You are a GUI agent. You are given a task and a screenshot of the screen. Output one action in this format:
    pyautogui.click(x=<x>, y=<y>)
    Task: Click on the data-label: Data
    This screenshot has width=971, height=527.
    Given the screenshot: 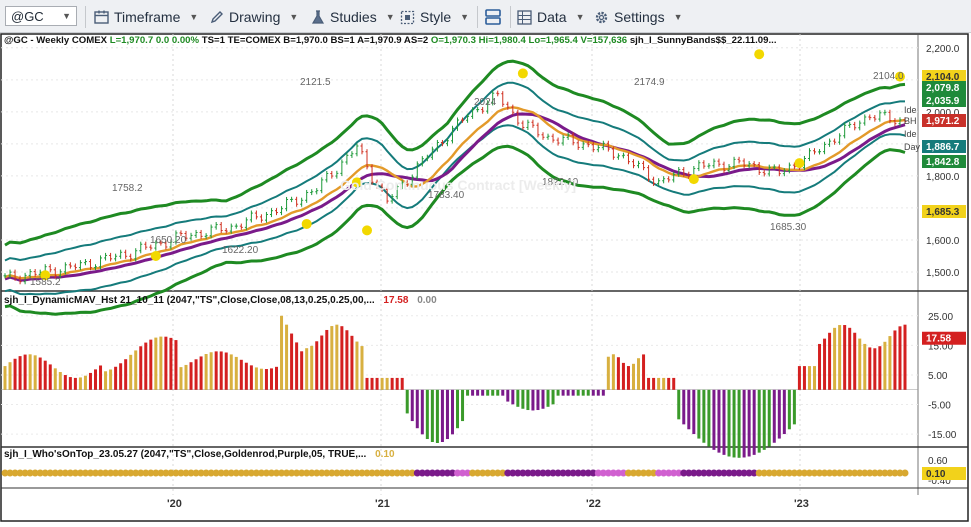 What is the action you would take?
    pyautogui.click(x=552, y=17)
    